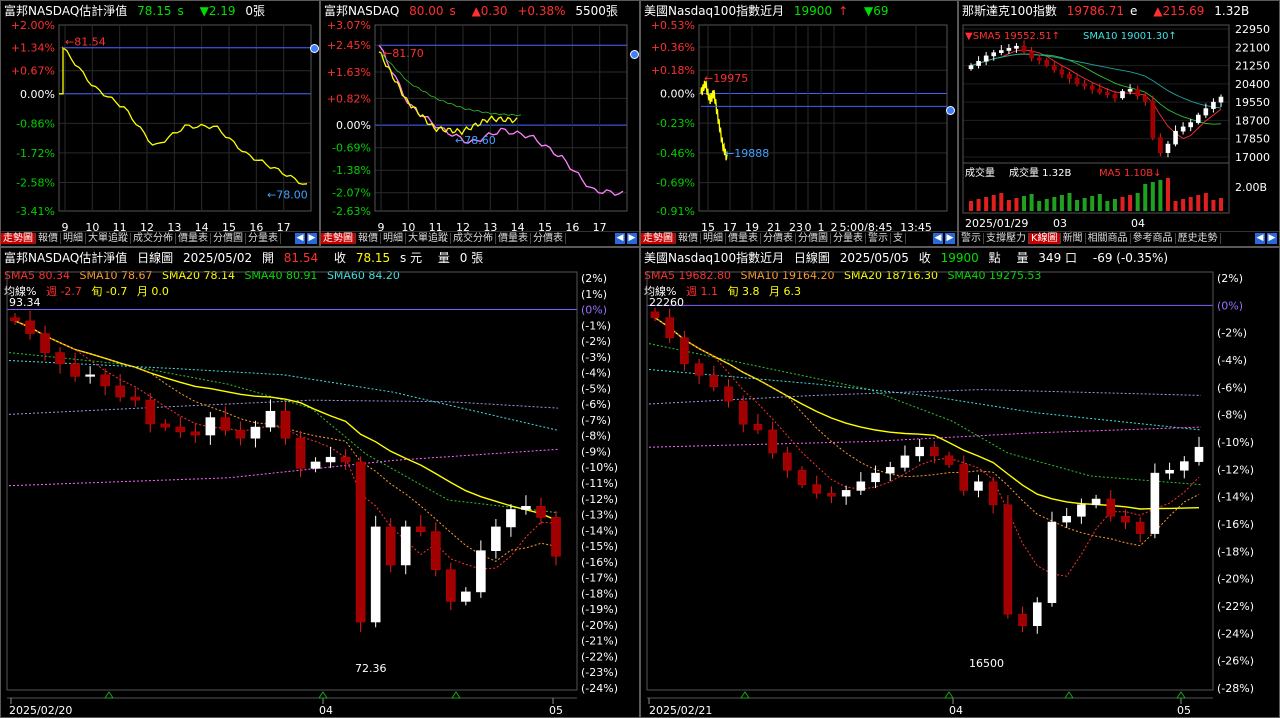 The height and width of the screenshot is (718, 1280). What do you see at coordinates (1096, 81) in the screenshot?
I see `sma20-line` at bounding box center [1096, 81].